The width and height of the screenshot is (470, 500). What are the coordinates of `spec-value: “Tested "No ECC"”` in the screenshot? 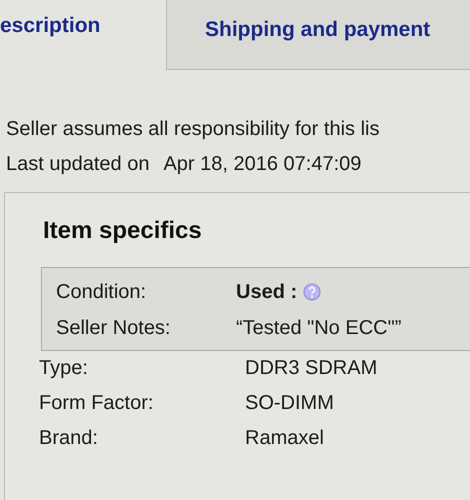 It's located at (319, 328).